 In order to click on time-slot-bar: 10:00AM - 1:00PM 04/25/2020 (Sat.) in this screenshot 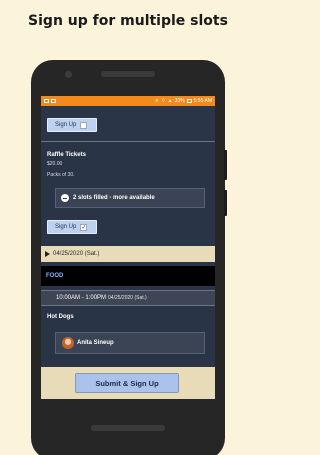, I will do `click(128, 298)`.